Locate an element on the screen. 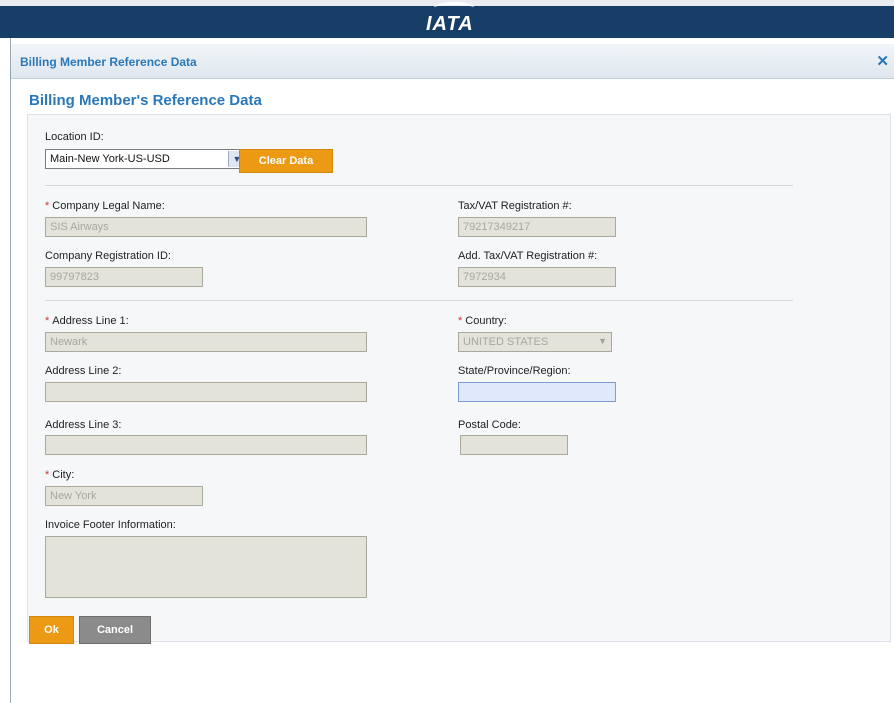 This screenshot has height=703, width=894. dialog-title: Billing Member Reference Data is located at coordinates (108, 62).